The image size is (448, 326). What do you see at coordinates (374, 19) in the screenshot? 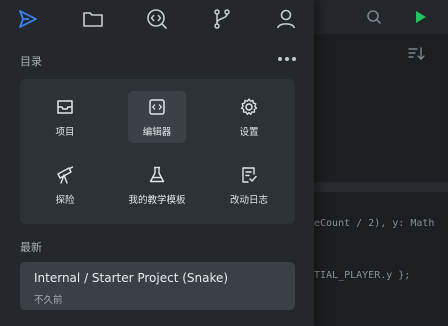
I see `search-icon` at bounding box center [374, 19].